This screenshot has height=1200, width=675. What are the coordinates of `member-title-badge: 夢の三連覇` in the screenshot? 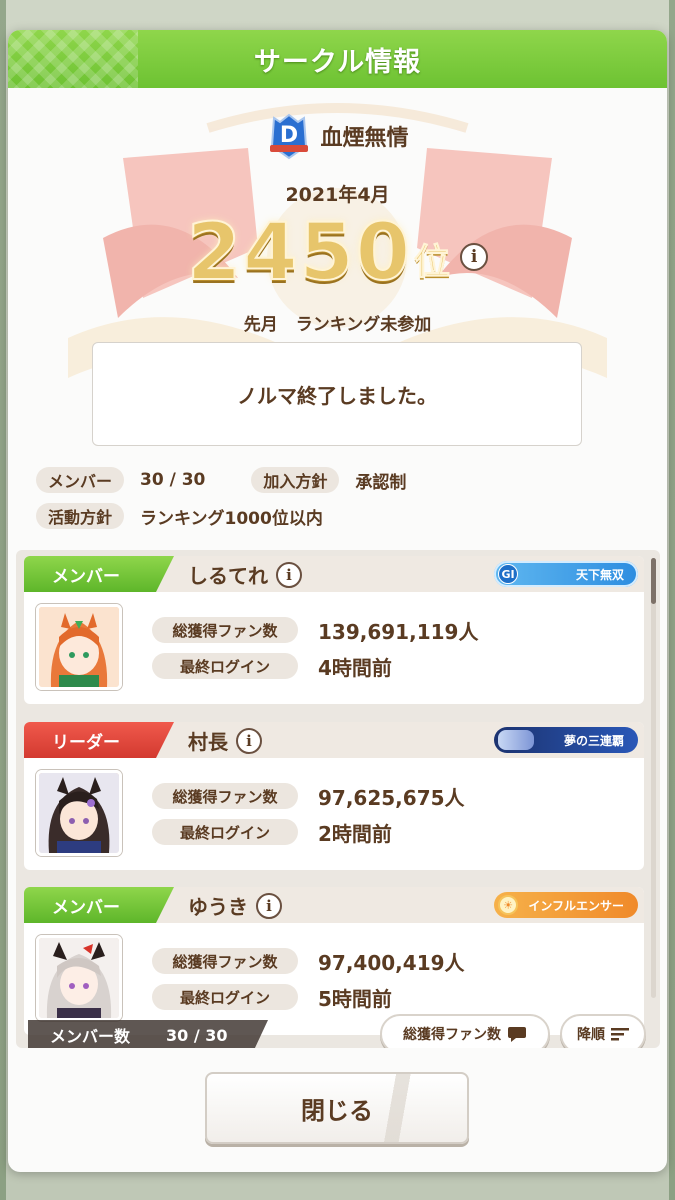 It's located at (566, 740).